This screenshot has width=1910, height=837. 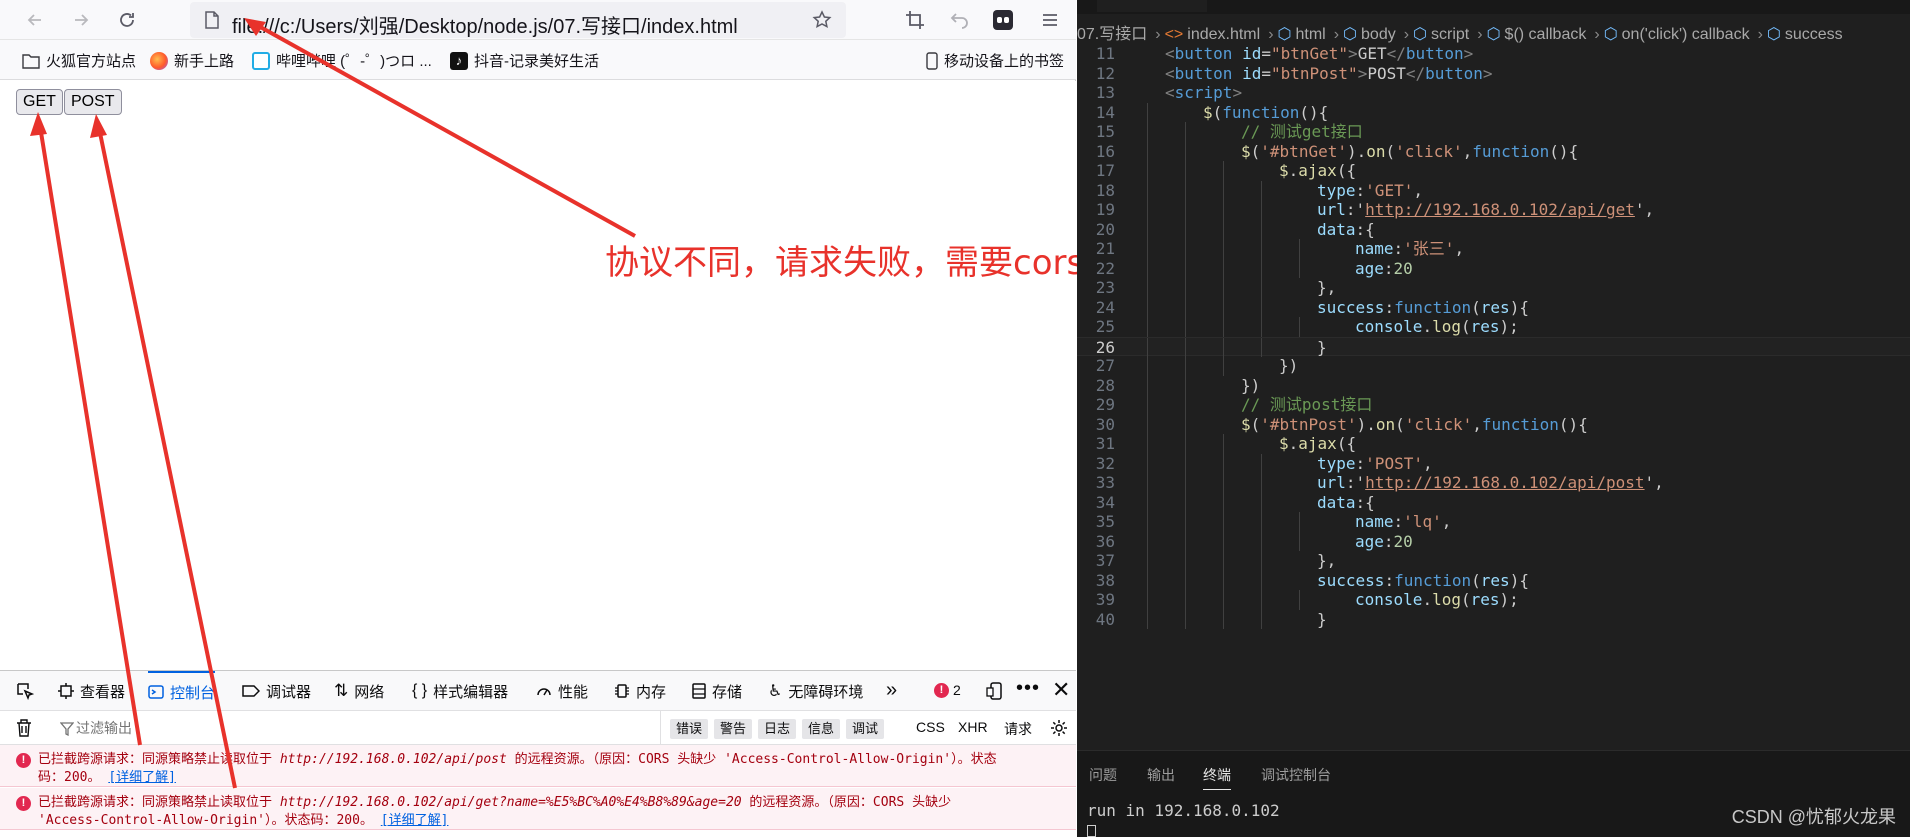 I want to click on code-line: 40}, so click(x=1493, y=619).